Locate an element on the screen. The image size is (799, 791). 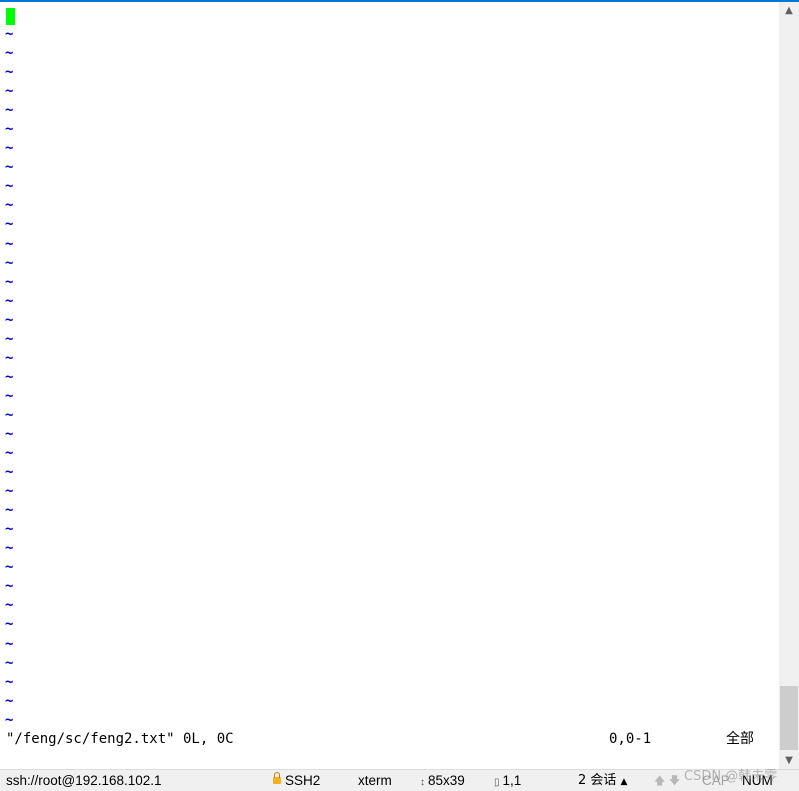
cursor-position-label: 1,1 is located at coordinates (512, 780).